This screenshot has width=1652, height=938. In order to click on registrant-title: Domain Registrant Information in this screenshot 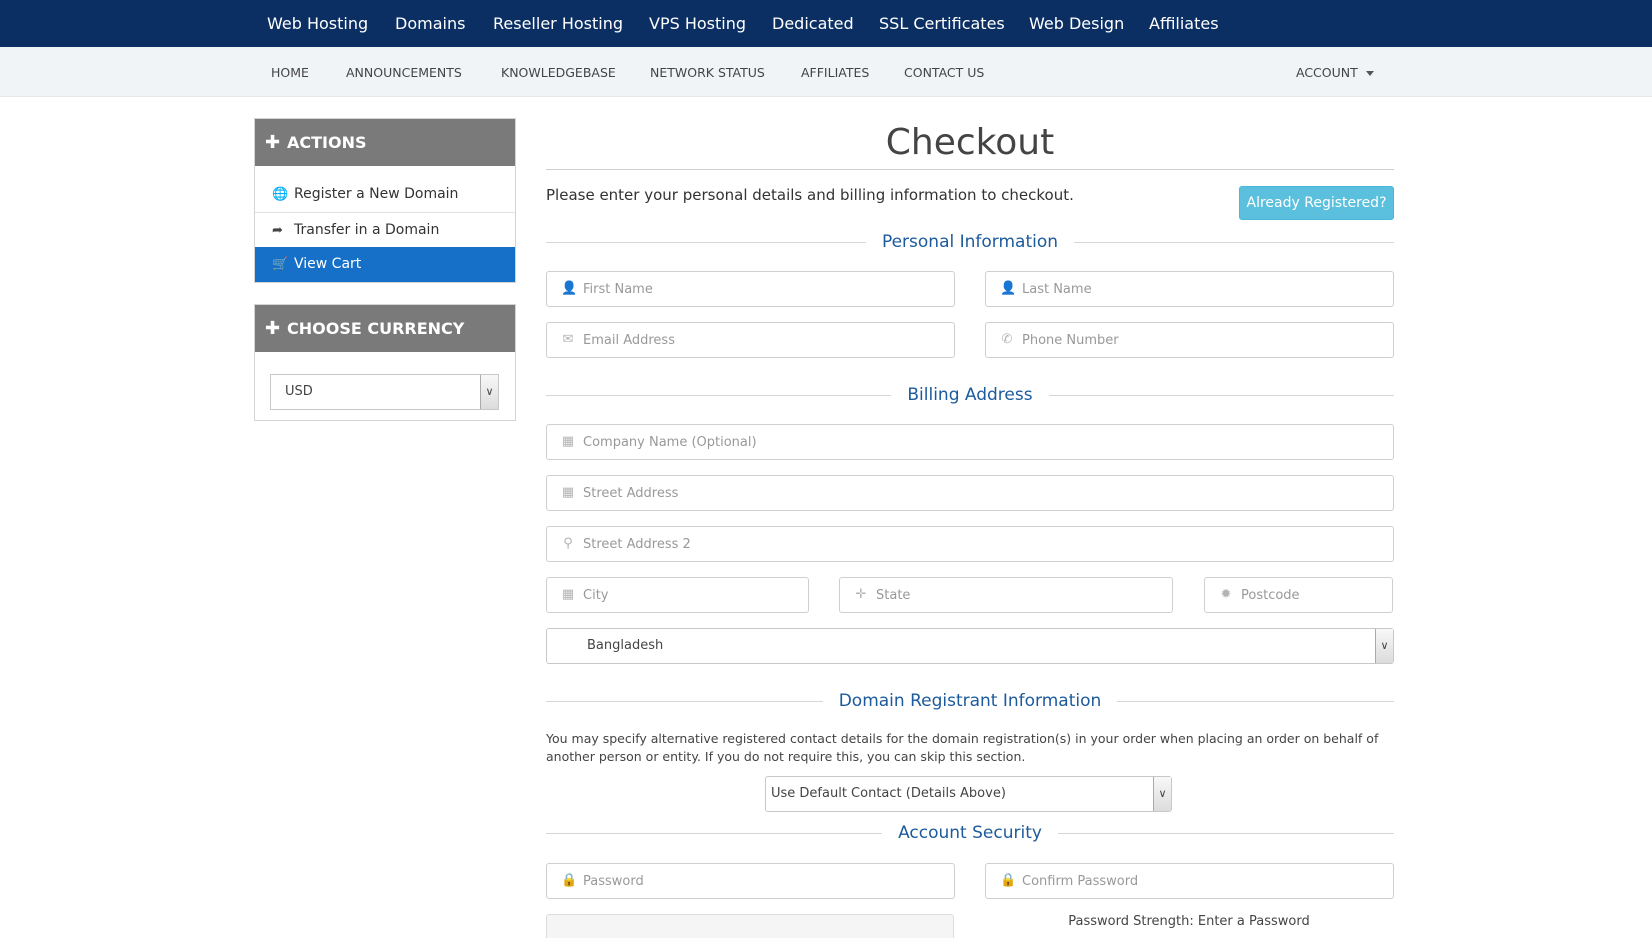, I will do `click(970, 701)`.